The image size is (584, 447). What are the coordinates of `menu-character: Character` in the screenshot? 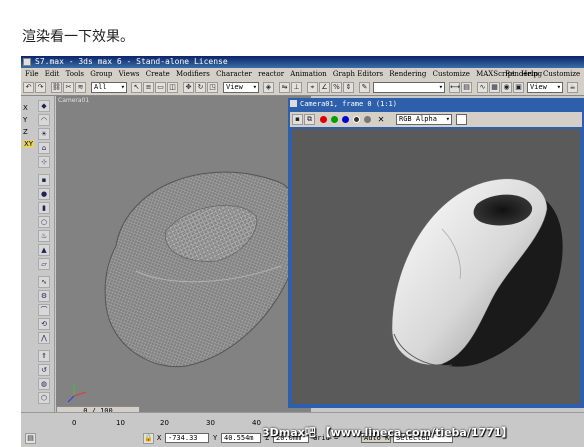 It's located at (234, 74).